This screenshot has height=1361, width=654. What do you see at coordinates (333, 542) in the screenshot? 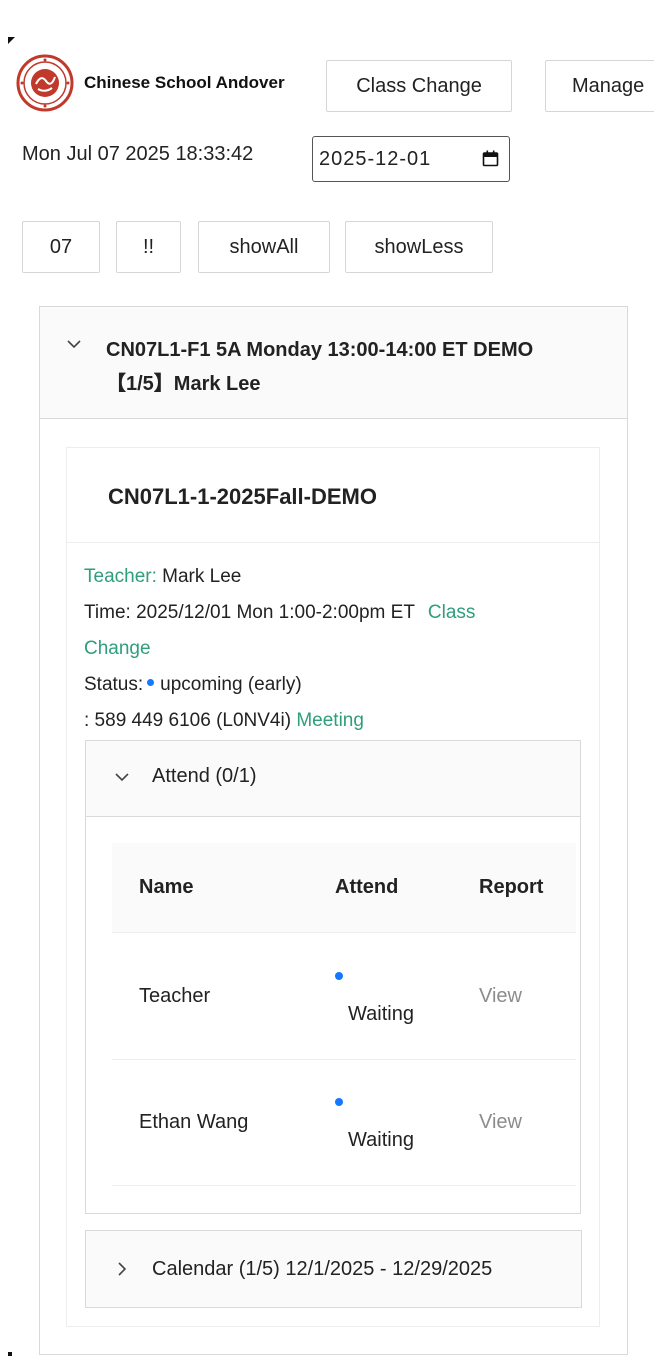
I see `divider` at bounding box center [333, 542].